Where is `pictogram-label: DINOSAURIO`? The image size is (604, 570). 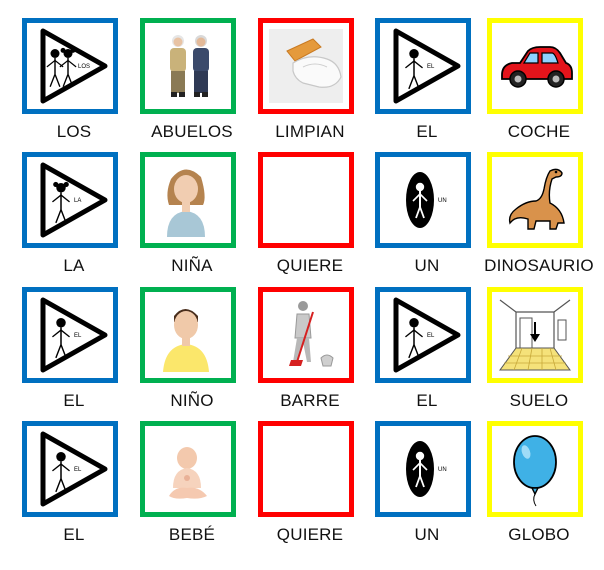
pictogram-label: DINOSAURIO is located at coordinates (539, 265).